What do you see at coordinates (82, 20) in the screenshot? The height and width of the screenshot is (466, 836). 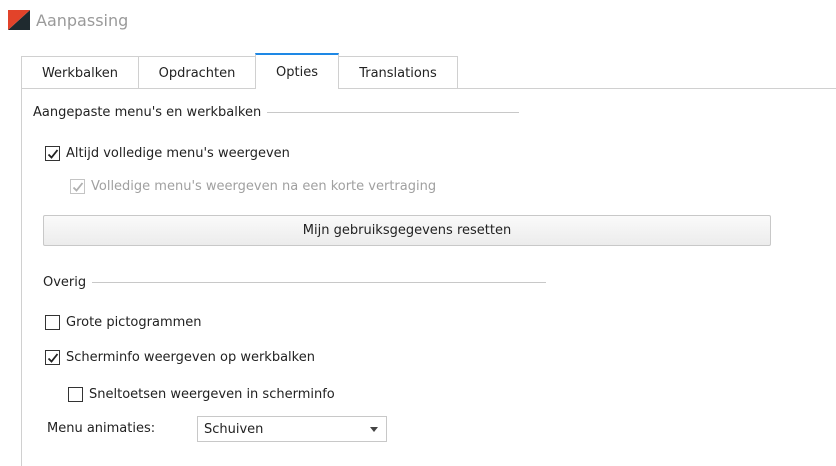 I see `window-title: Aanpassing` at bounding box center [82, 20].